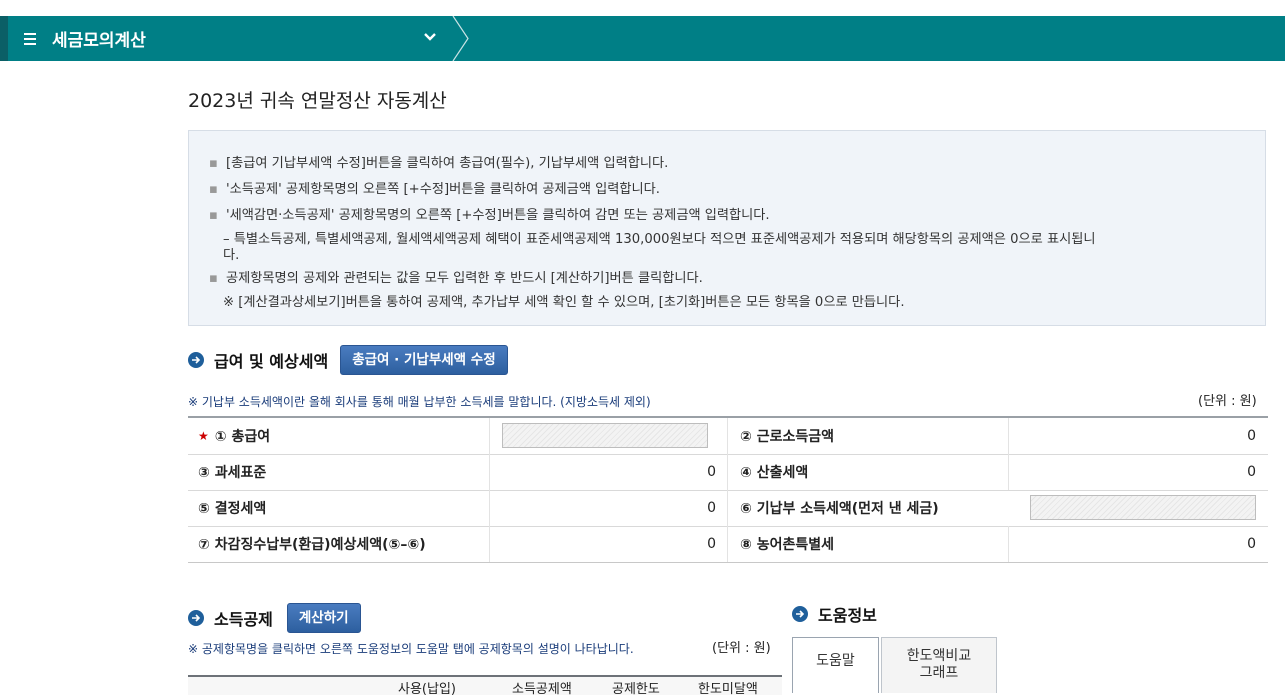 This screenshot has width=1285, height=697. I want to click on prepaid-tax-input, so click(1143, 507).